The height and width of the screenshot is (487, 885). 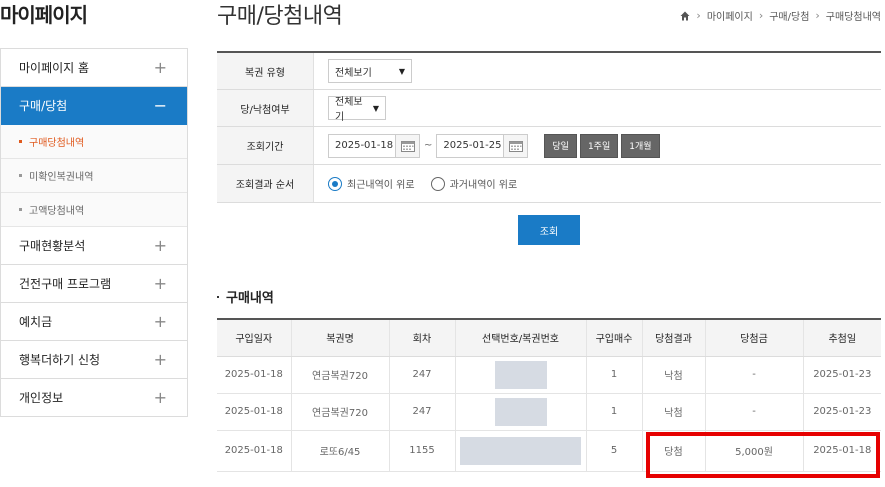 I want to click on sidebar-item-happiness: 행복더하기 신청 +, so click(x=94, y=360).